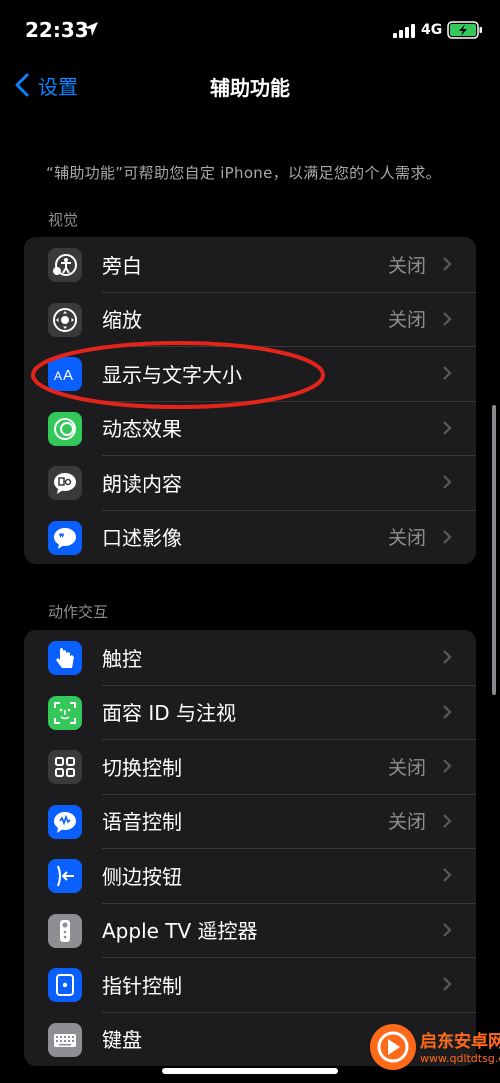 Image resolution: width=500 pixels, height=1083 pixels. I want to click on row-pointer-control: 指针控制, so click(250, 984).